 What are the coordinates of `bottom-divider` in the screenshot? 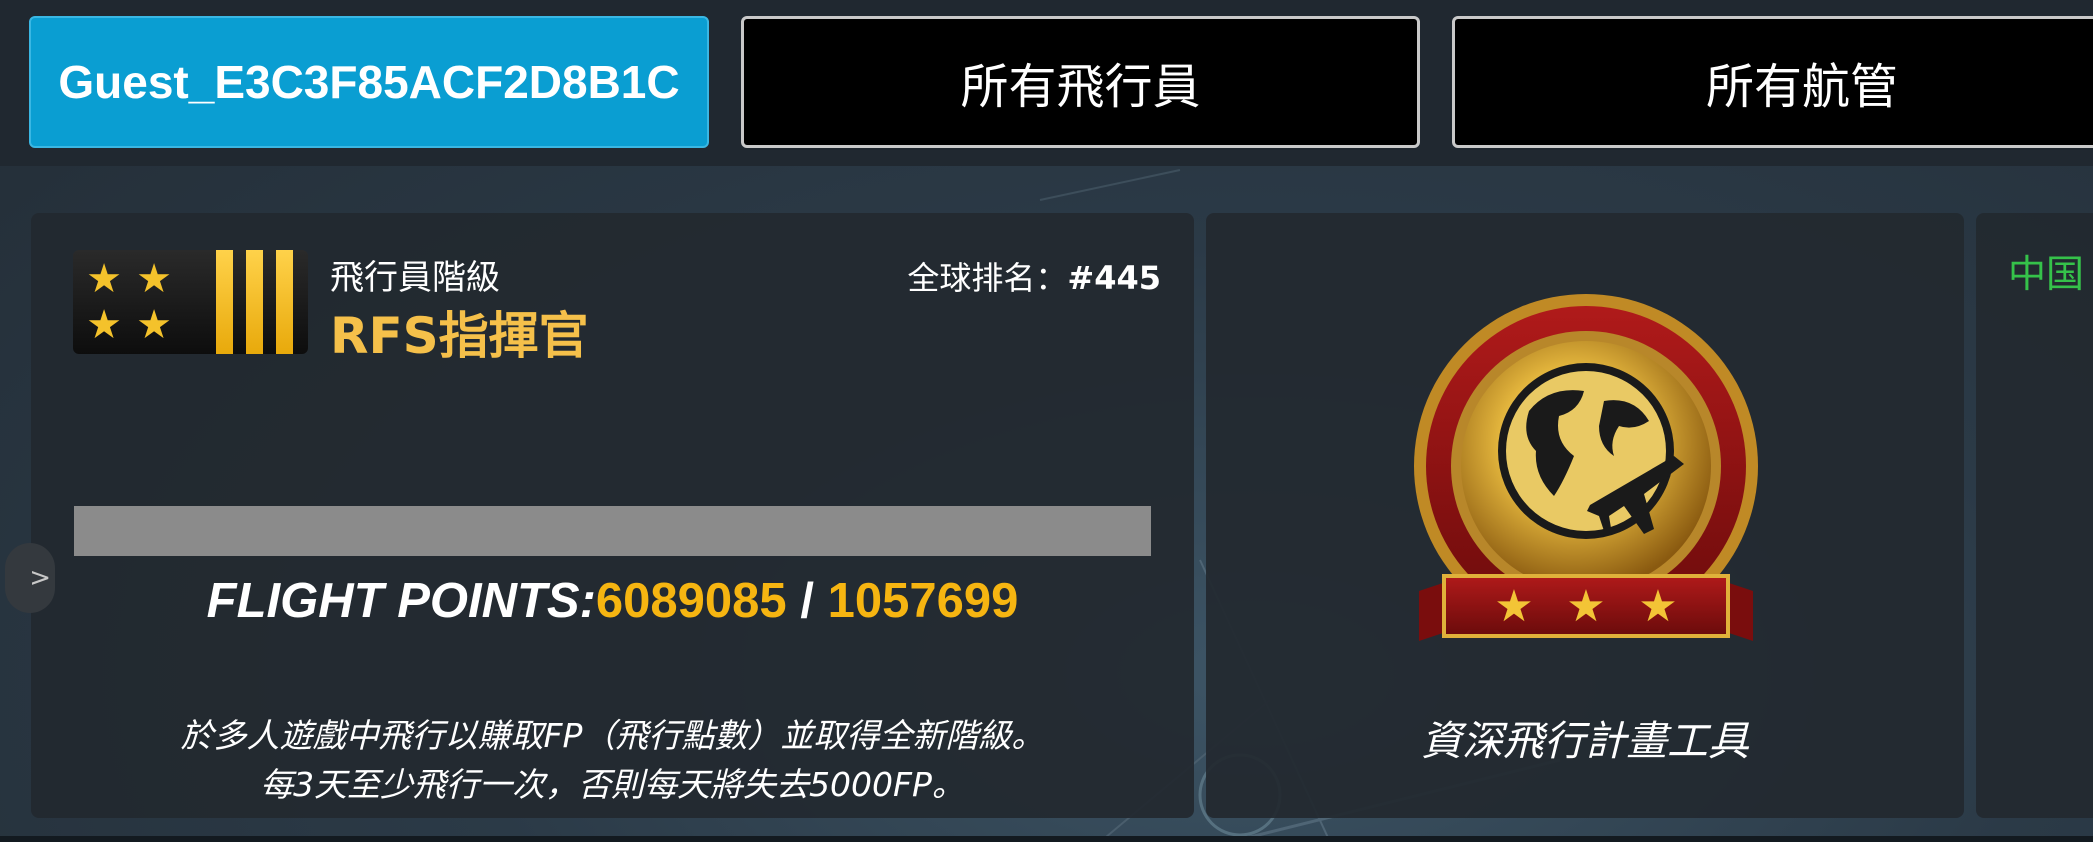 It's located at (1046, 839).